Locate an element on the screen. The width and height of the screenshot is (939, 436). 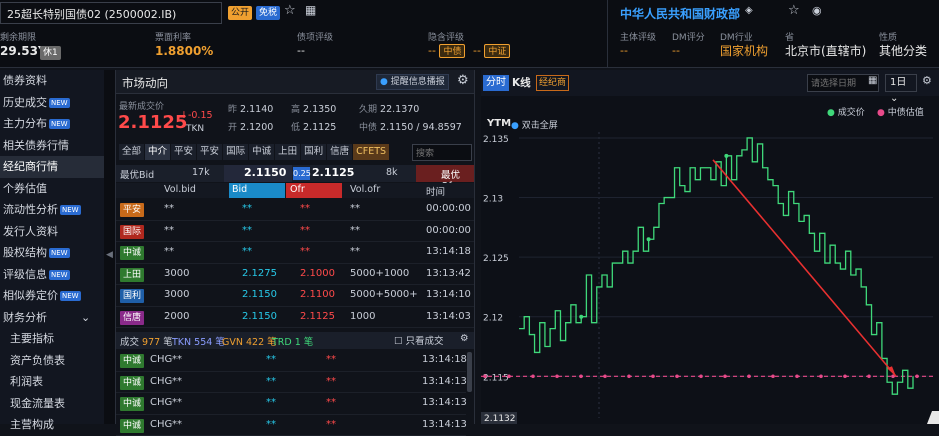
bid-price: 2.1275 is located at coordinates (259, 273).